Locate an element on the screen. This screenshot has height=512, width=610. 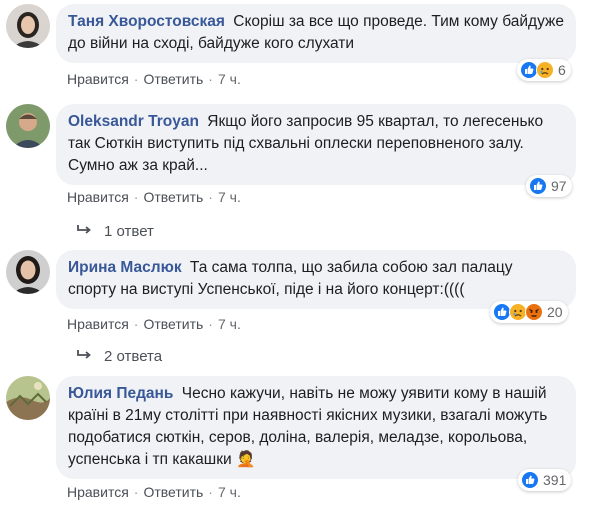
reaction-count: 391 is located at coordinates (555, 480).